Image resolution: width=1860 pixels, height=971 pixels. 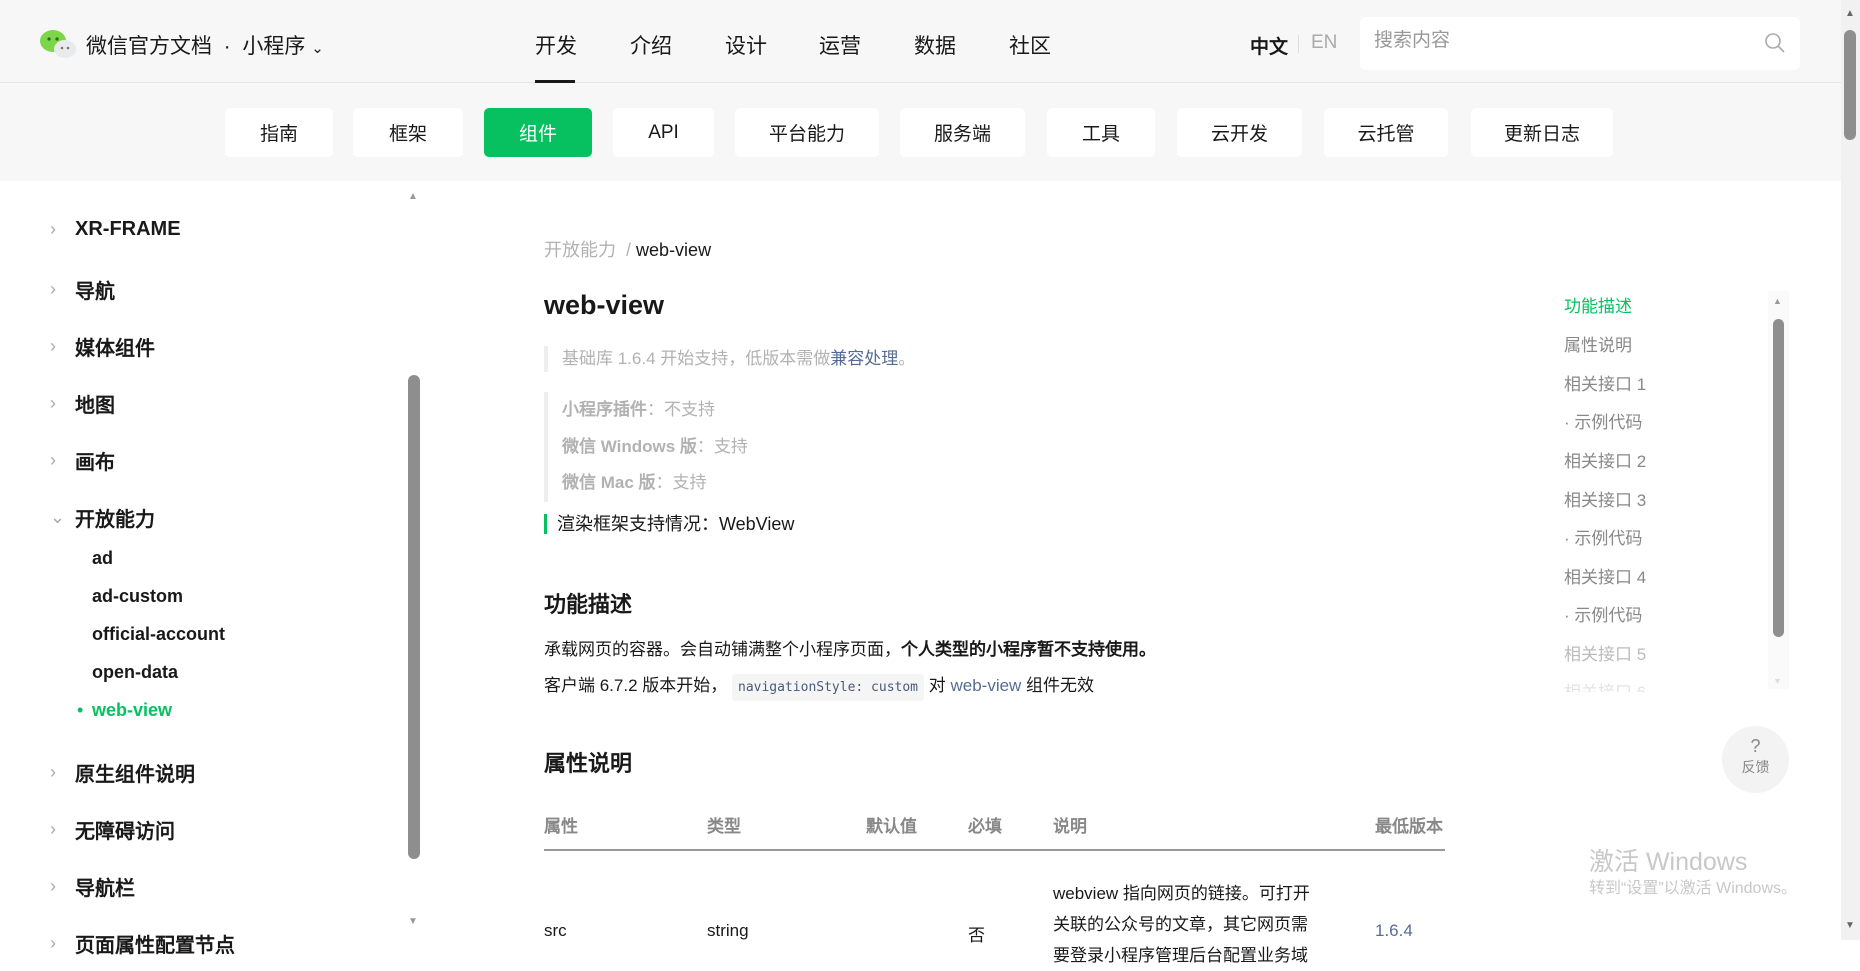 What do you see at coordinates (669, 524) in the screenshot?
I see `render-support: 渲染框架支持情况：WebView` at bounding box center [669, 524].